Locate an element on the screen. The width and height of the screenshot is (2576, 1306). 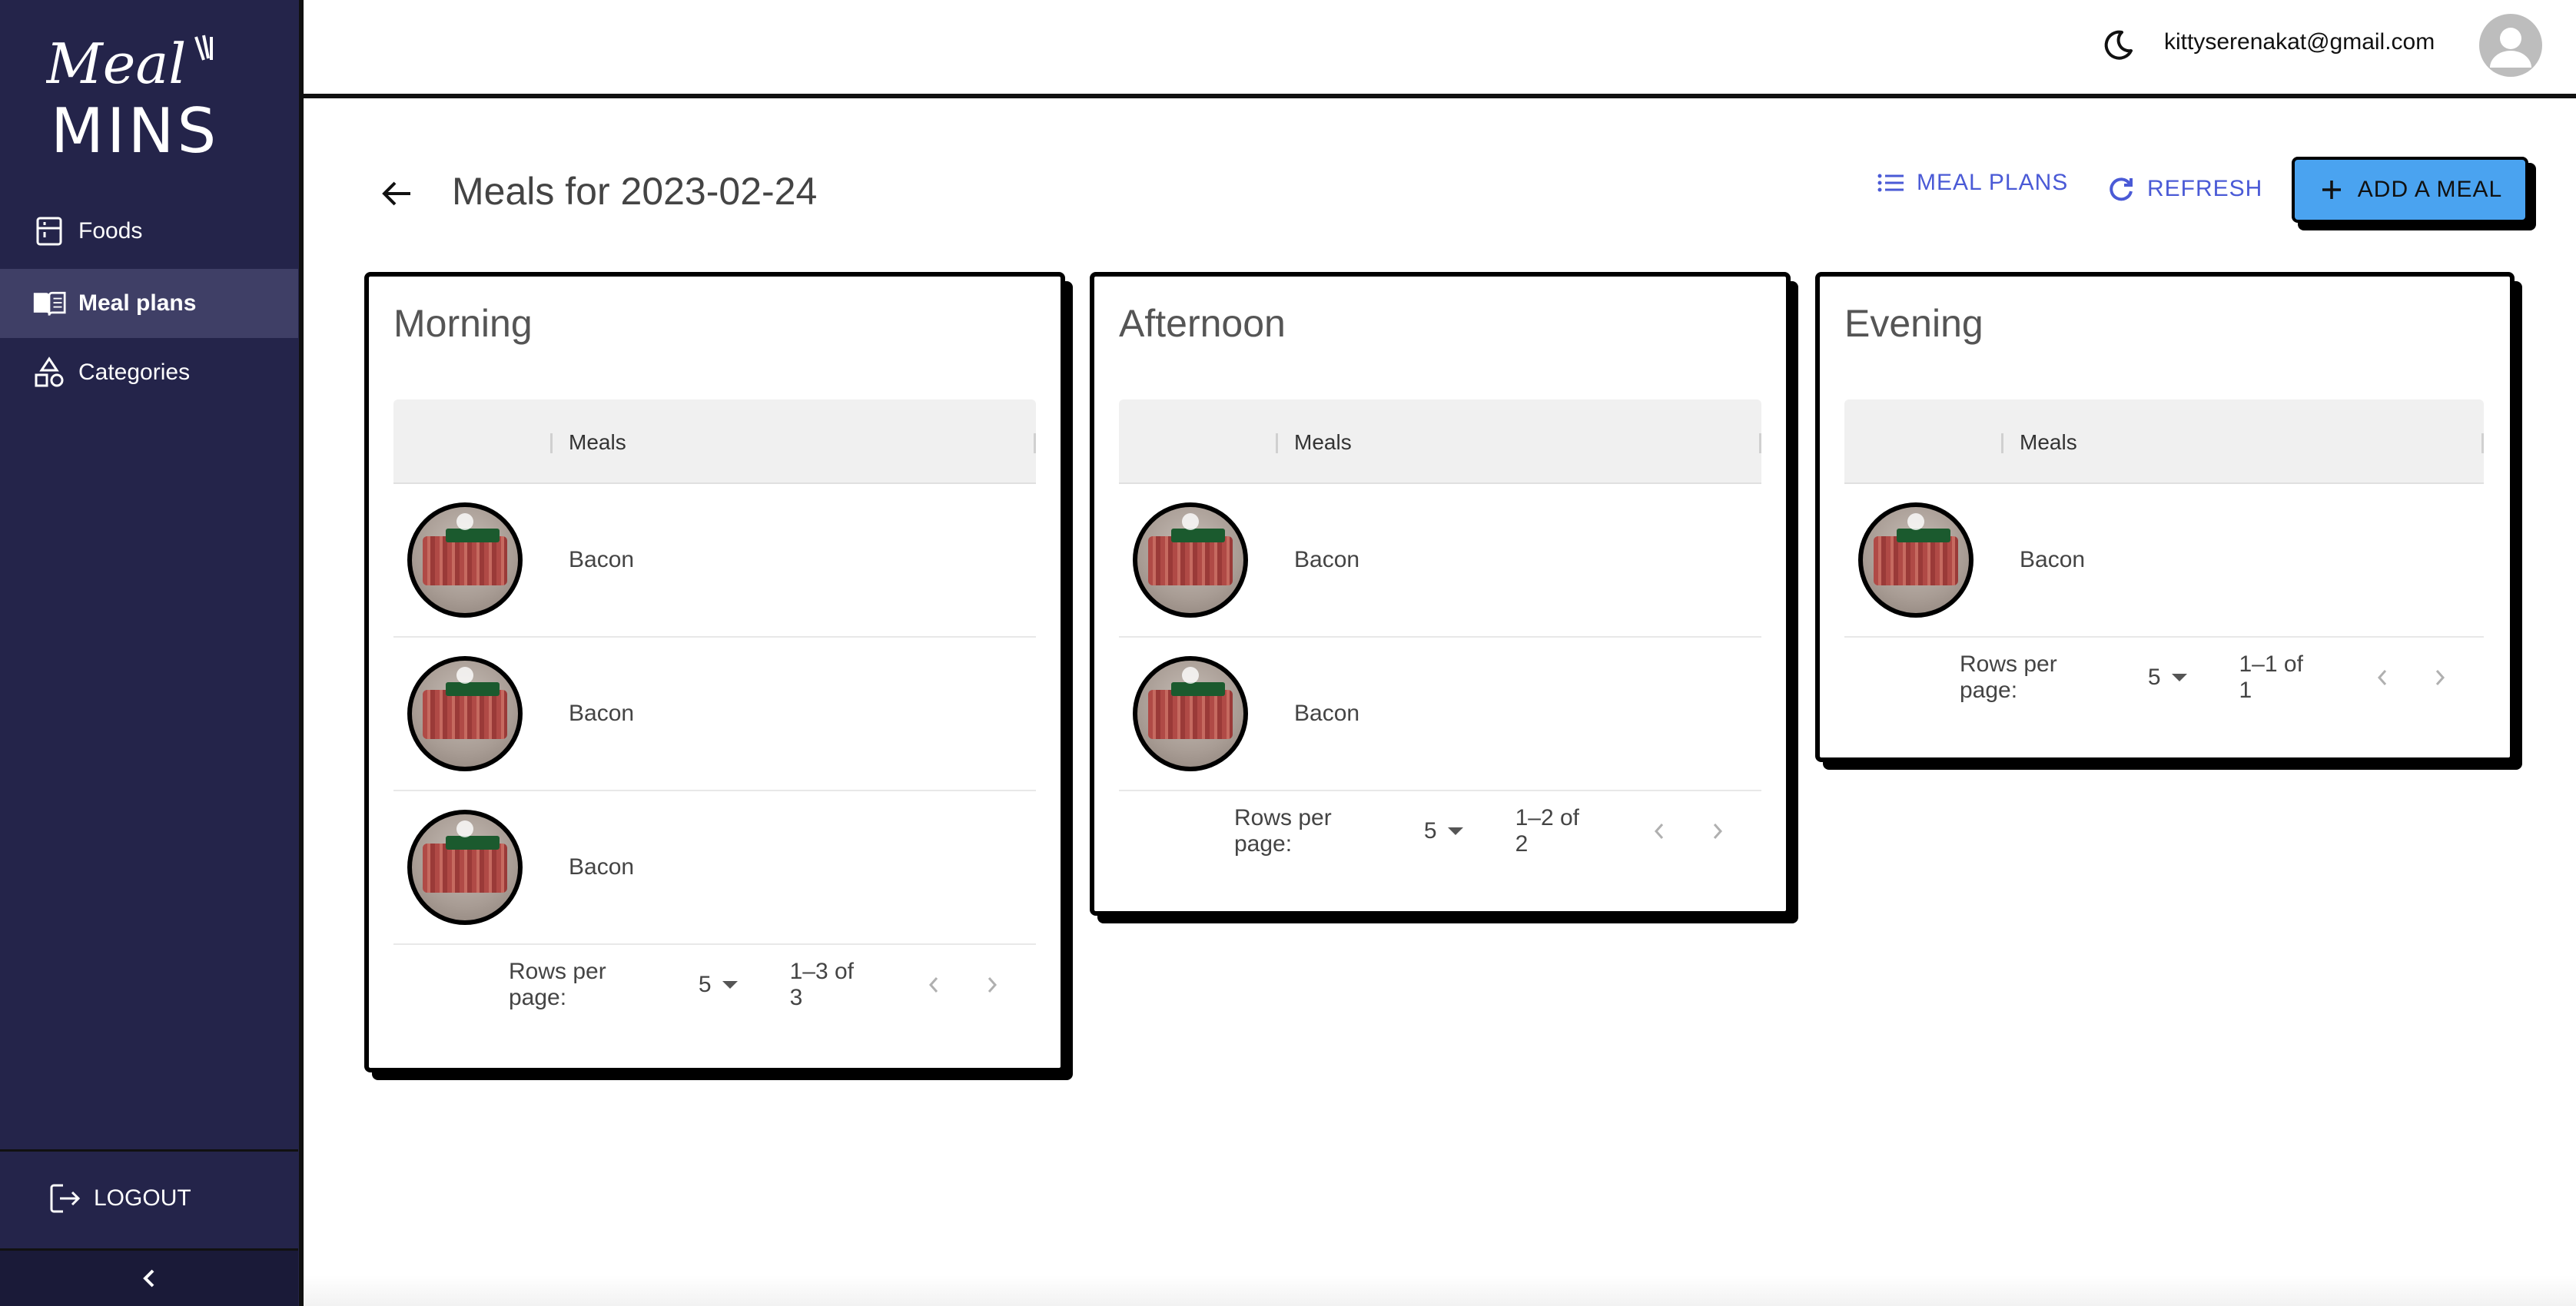
add-meal-label: ADD A MEAL is located at coordinates (2430, 189).